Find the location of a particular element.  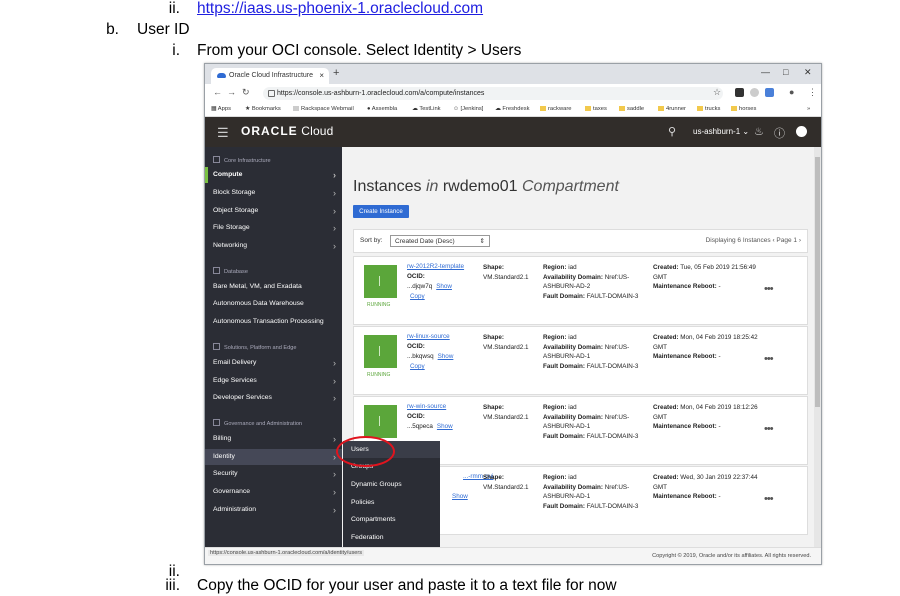

sort-select: Created Date (Desc) ⇕ is located at coordinates (440, 241).